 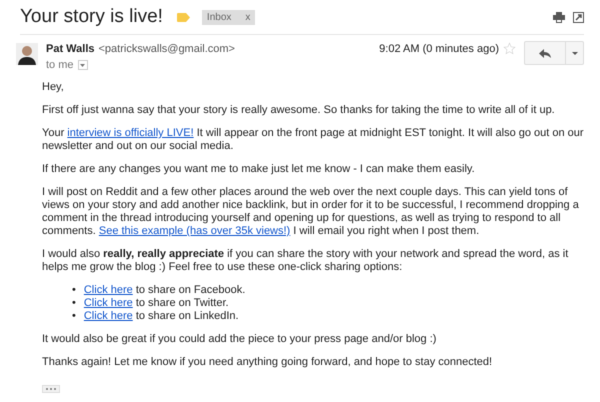 What do you see at coordinates (70, 49) in the screenshot?
I see `sender-name: Pat Walls` at bounding box center [70, 49].